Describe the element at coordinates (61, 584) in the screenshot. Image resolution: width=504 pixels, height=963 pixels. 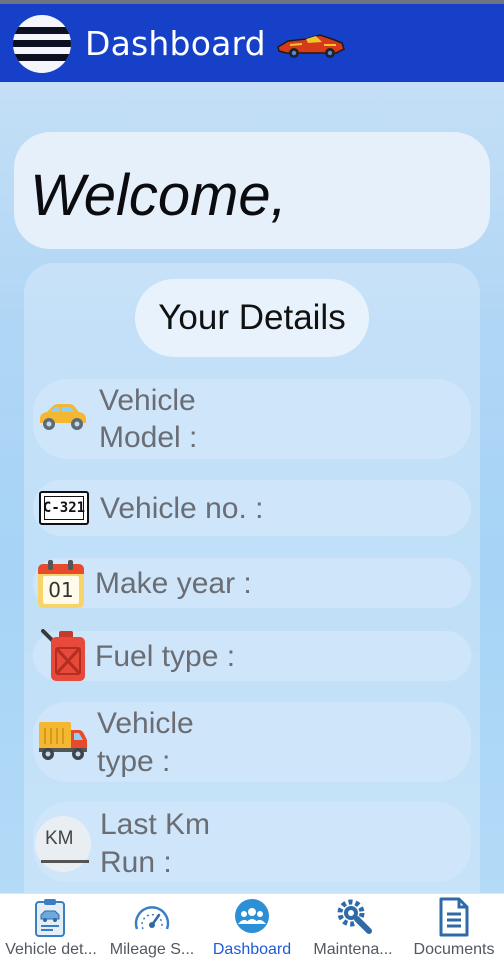
I see `calendar-icon: 01` at that location.